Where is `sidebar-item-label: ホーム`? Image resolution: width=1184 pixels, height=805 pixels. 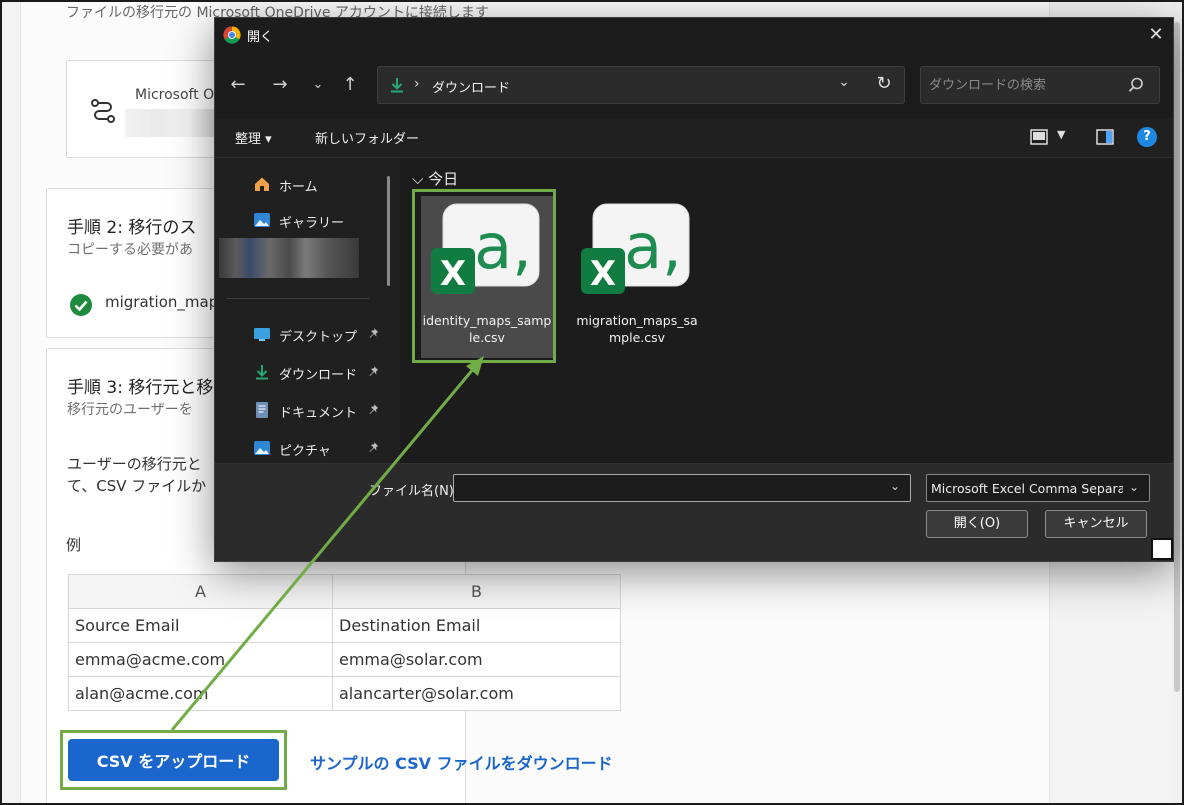 sidebar-item-label: ホーム is located at coordinates (298, 187).